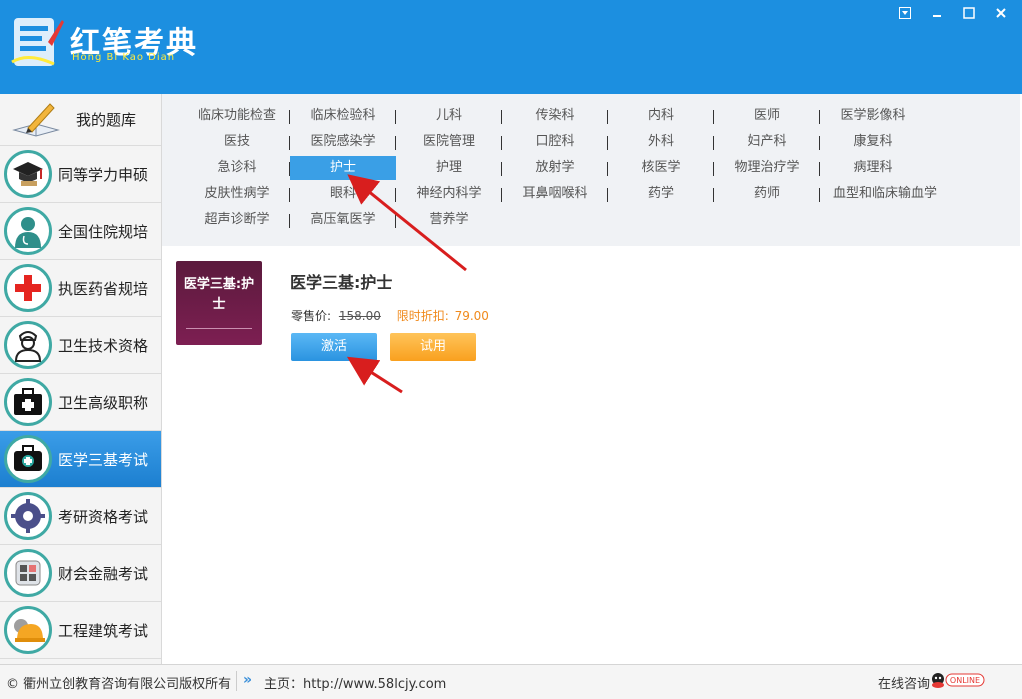 The height and width of the screenshot is (699, 1022). Describe the element at coordinates (28, 630) in the screenshot. I see `helmet-icon` at that location.